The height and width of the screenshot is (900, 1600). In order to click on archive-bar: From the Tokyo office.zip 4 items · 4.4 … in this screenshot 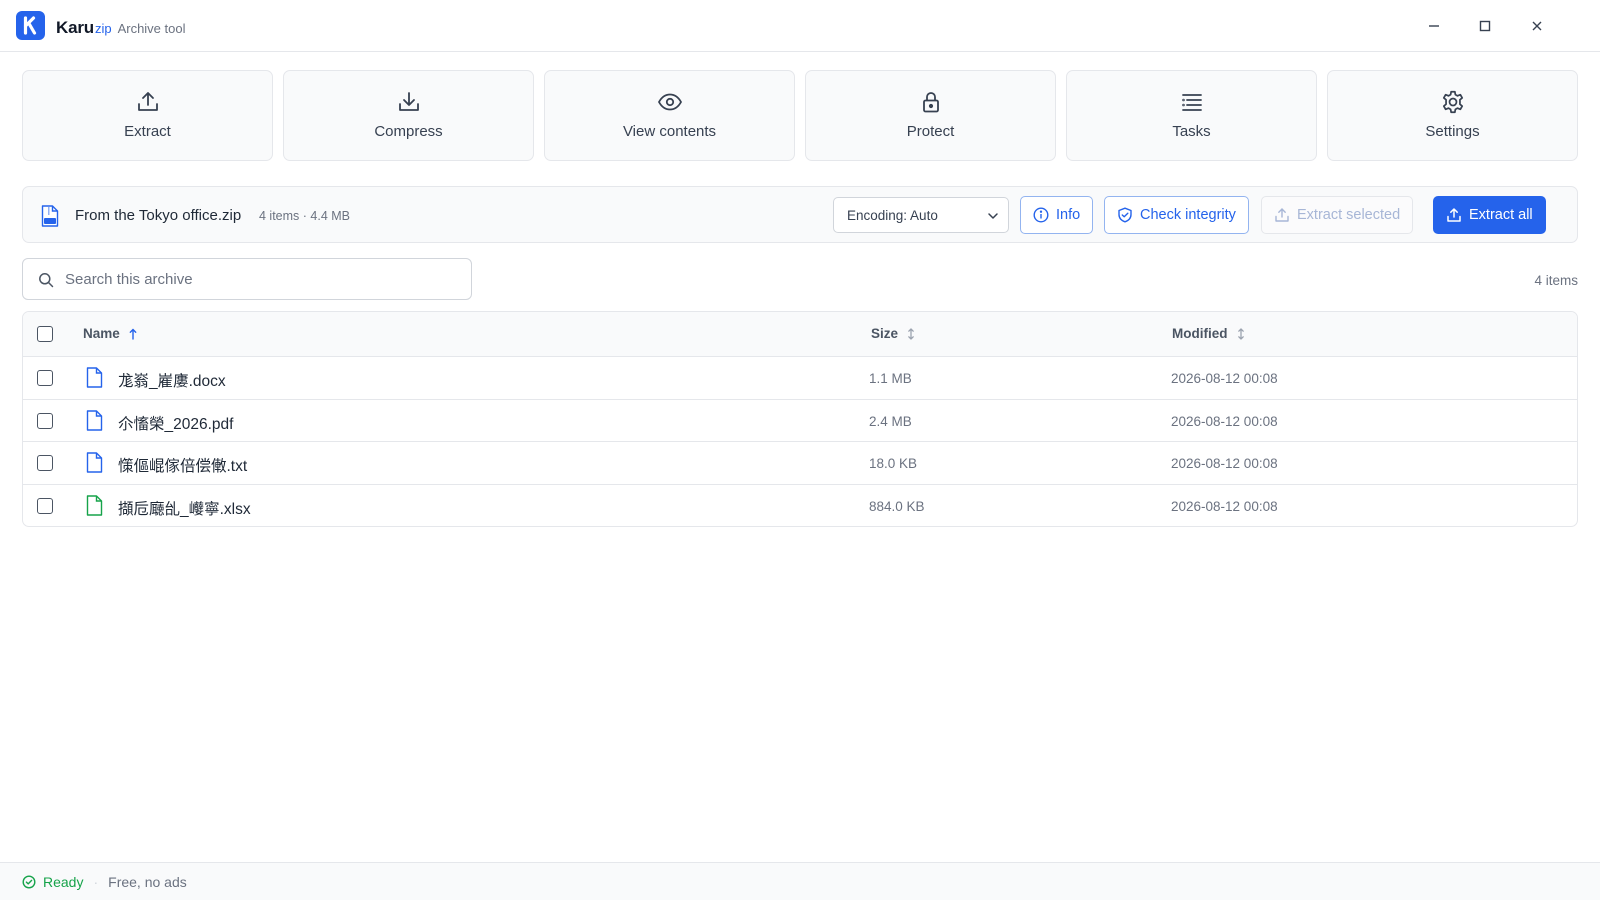, I will do `click(800, 214)`.